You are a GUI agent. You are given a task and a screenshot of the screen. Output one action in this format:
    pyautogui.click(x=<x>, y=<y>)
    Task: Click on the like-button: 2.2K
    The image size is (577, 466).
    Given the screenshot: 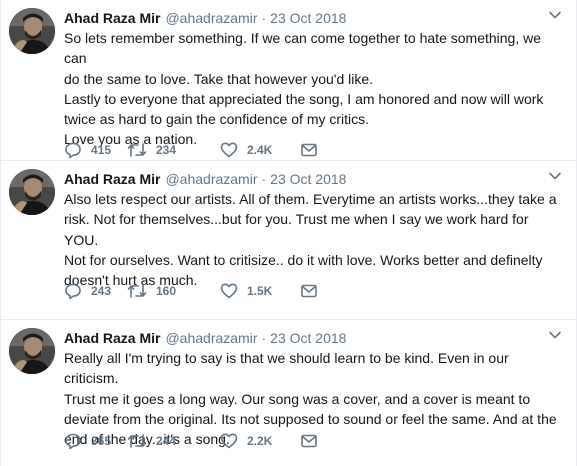 What is the action you would take?
    pyautogui.click(x=260, y=441)
    